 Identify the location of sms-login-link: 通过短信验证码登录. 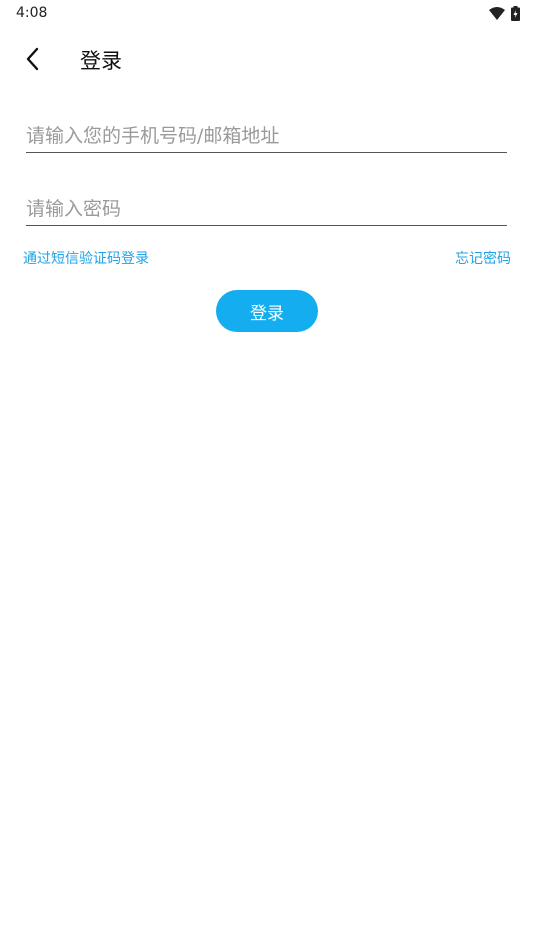
(86, 258).